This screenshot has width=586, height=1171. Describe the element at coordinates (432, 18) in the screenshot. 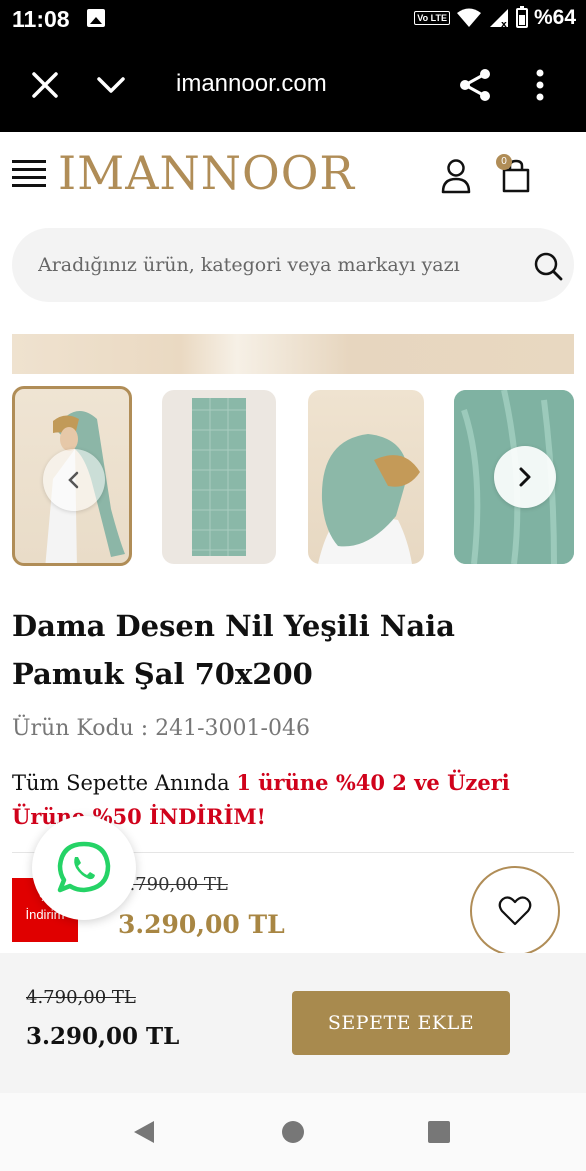

I see `volte-icon: Vo LTE` at that location.